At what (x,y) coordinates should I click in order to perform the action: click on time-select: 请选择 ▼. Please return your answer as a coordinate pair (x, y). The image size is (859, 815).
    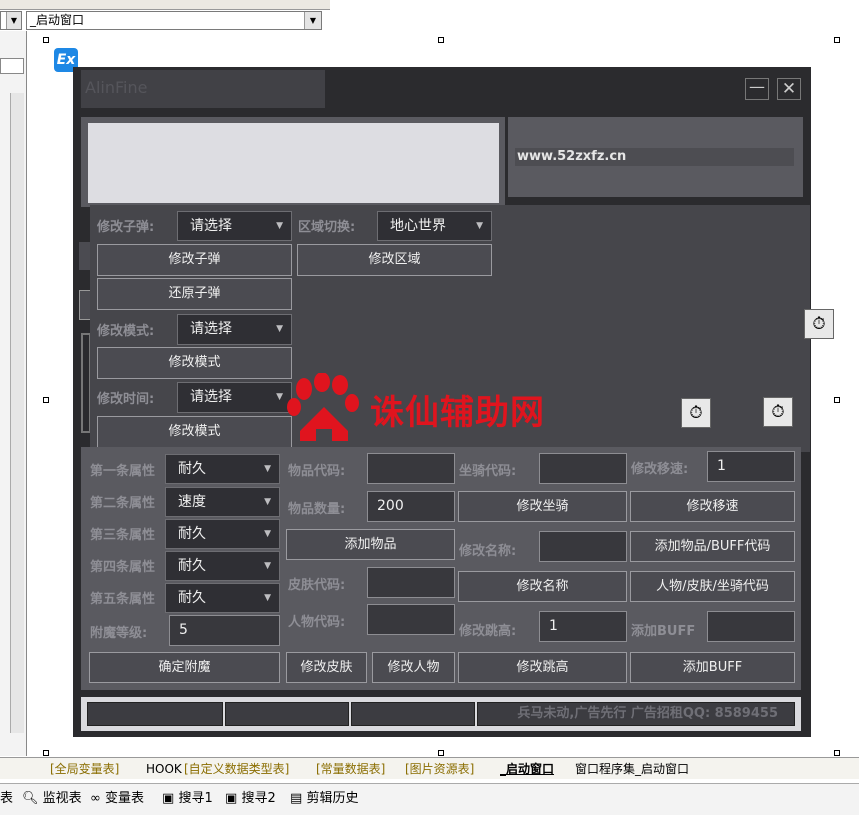
    Looking at the image, I should click on (234, 397).